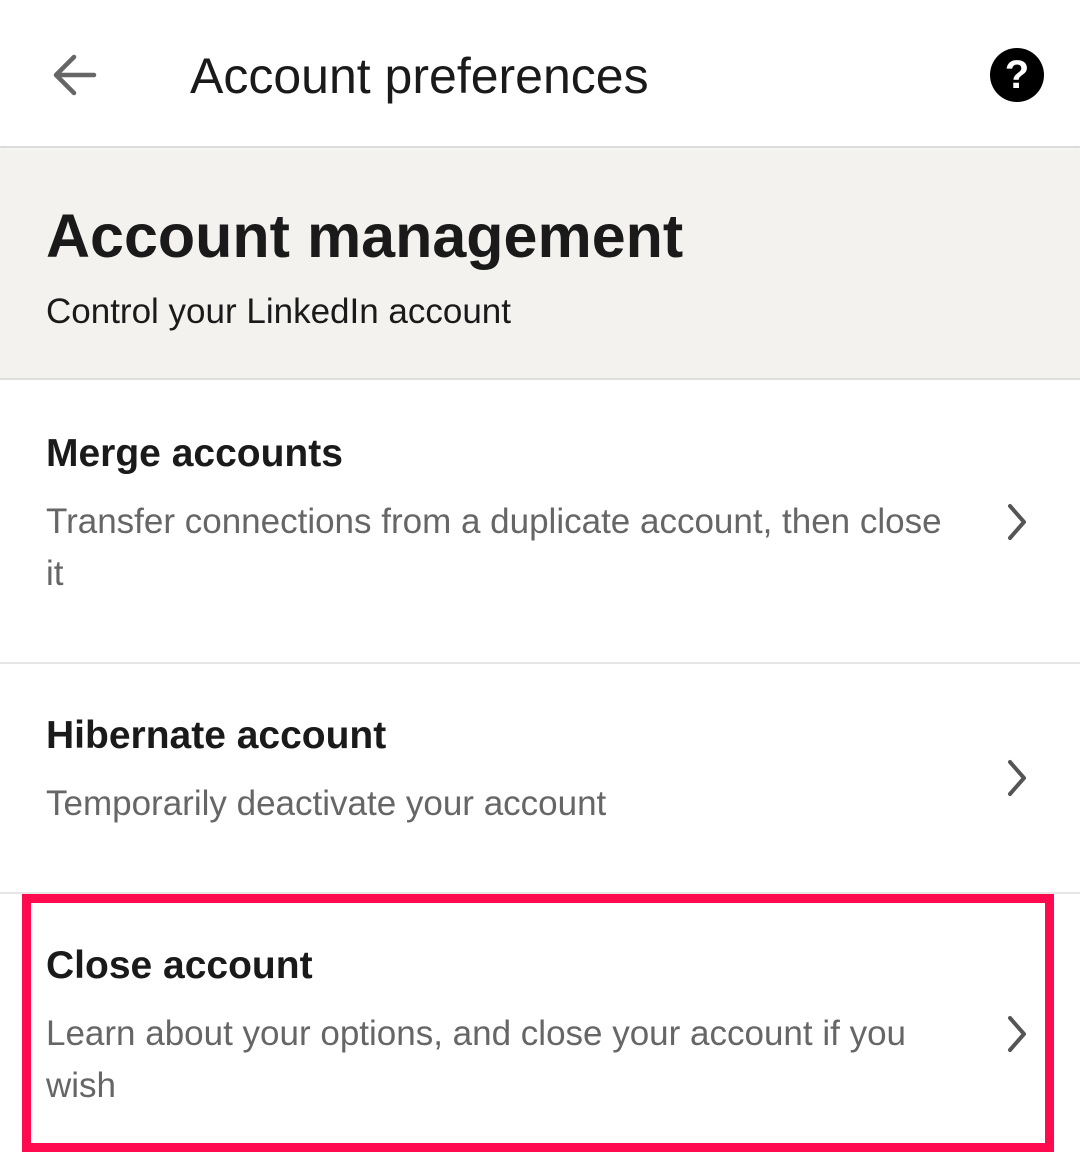  Describe the element at coordinates (419, 76) in the screenshot. I see `page-title: Account preferences` at that location.